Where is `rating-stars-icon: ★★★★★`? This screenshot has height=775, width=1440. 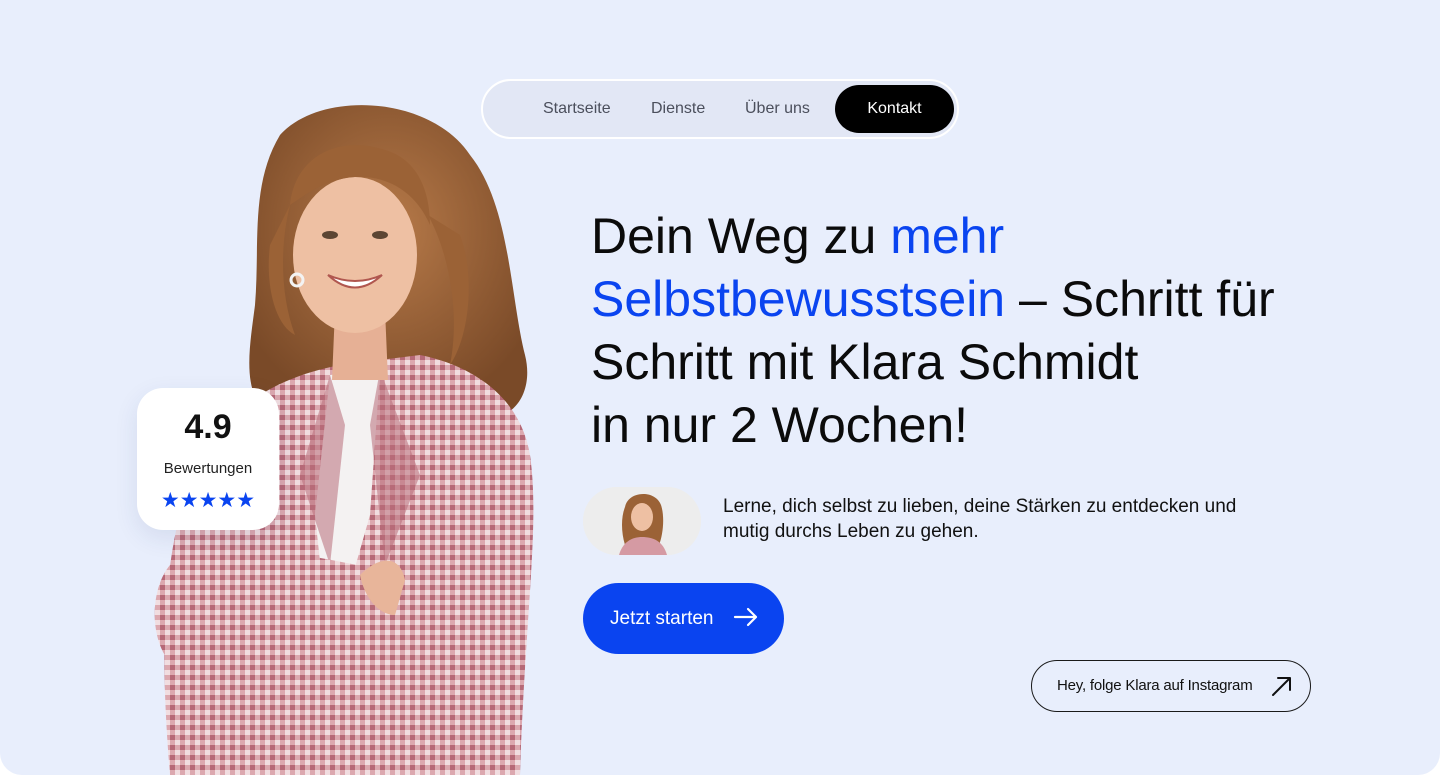
rating-stars-icon: ★★★★★ is located at coordinates (208, 500).